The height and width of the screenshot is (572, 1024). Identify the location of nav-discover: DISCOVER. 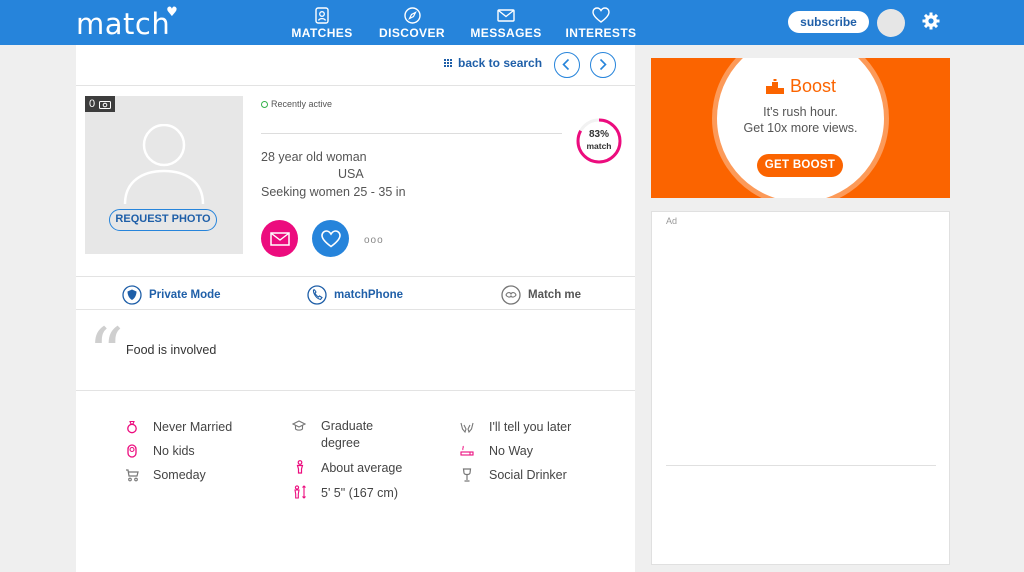
(412, 23).